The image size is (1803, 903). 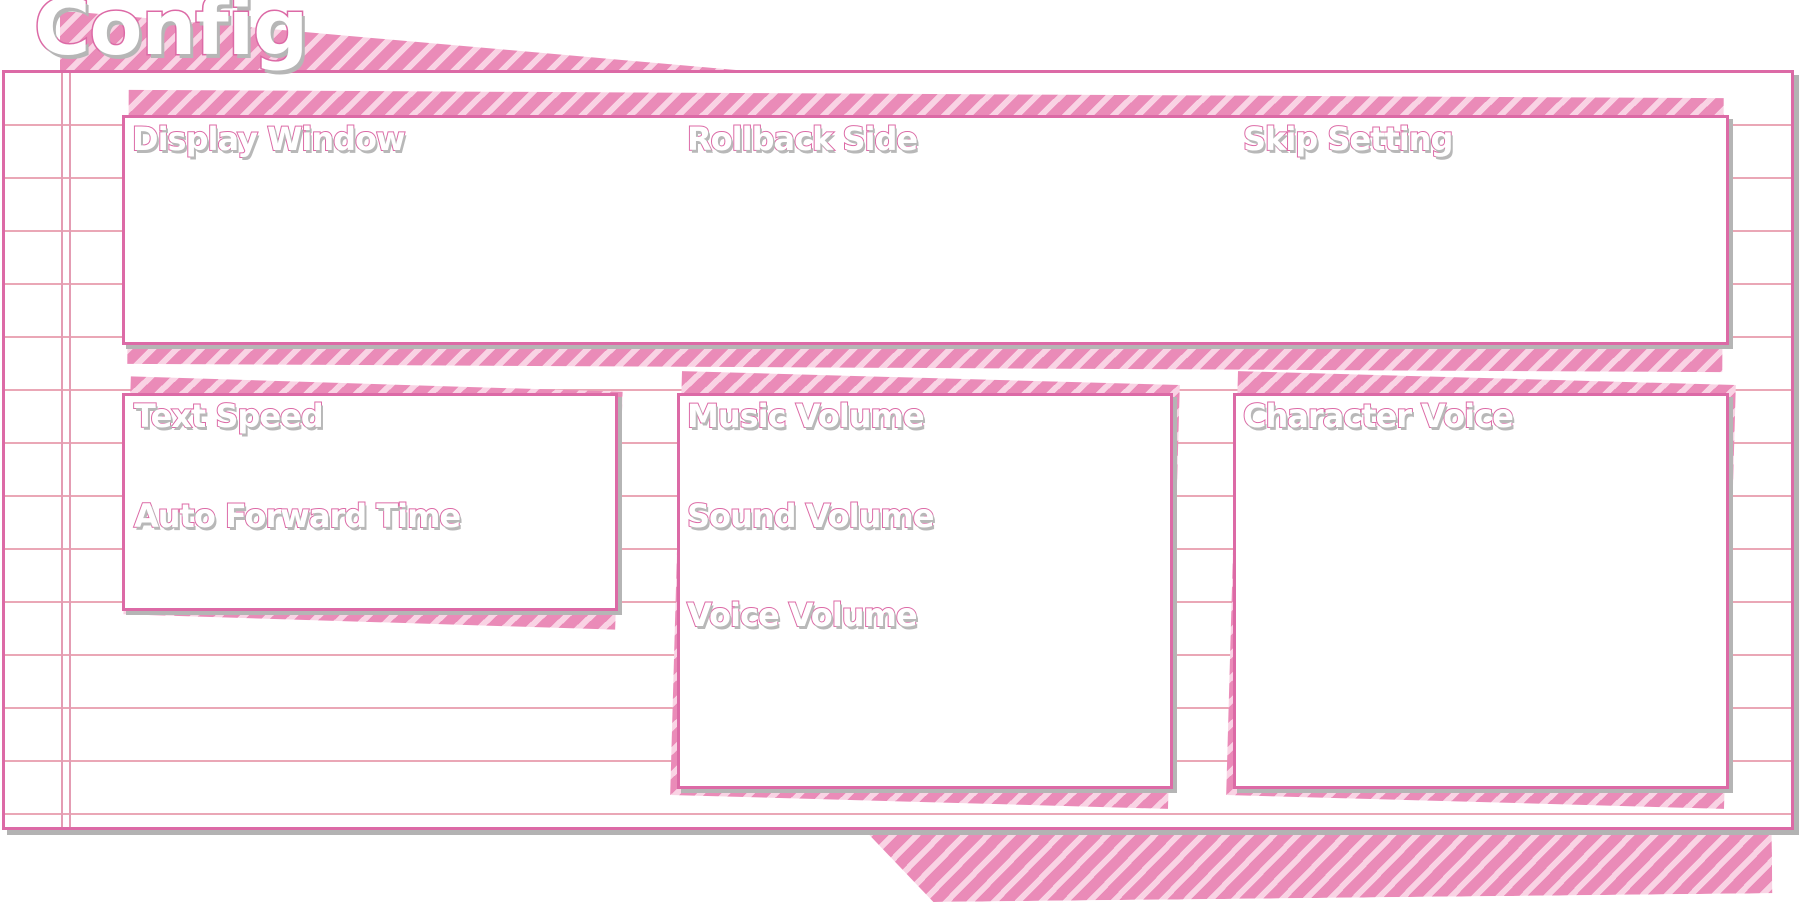 I want to click on skip-setting-label: Skip Setting, so click(x=1348, y=139).